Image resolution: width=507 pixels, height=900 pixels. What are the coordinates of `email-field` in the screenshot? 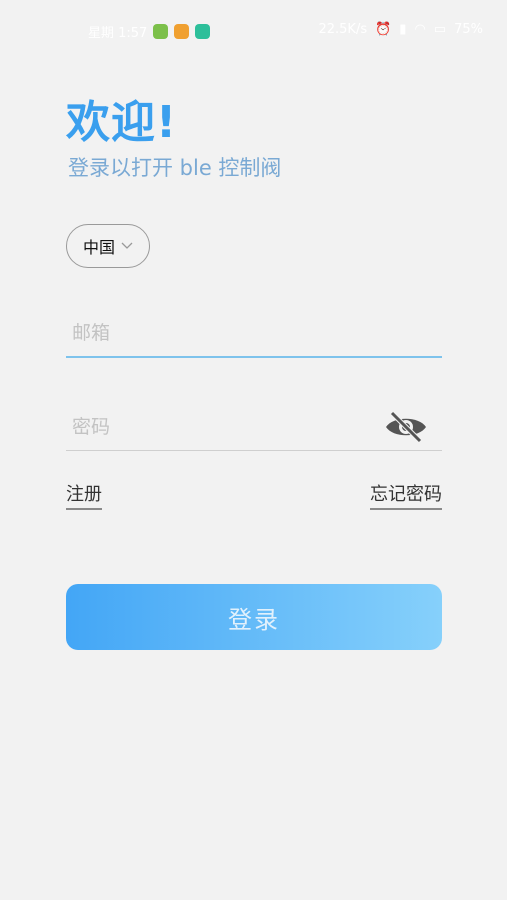 It's located at (254, 333).